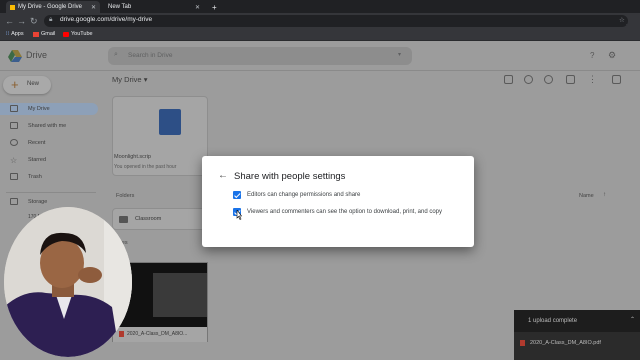 The width and height of the screenshot is (640, 360). What do you see at coordinates (290, 176) in the screenshot?
I see `dialog-title: Share with people settings` at bounding box center [290, 176].